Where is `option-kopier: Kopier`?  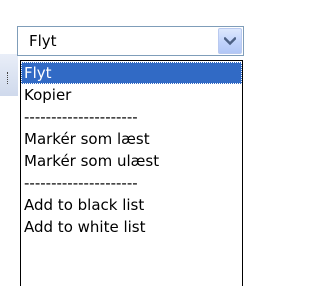
option-kopier: Kopier is located at coordinates (131, 95).